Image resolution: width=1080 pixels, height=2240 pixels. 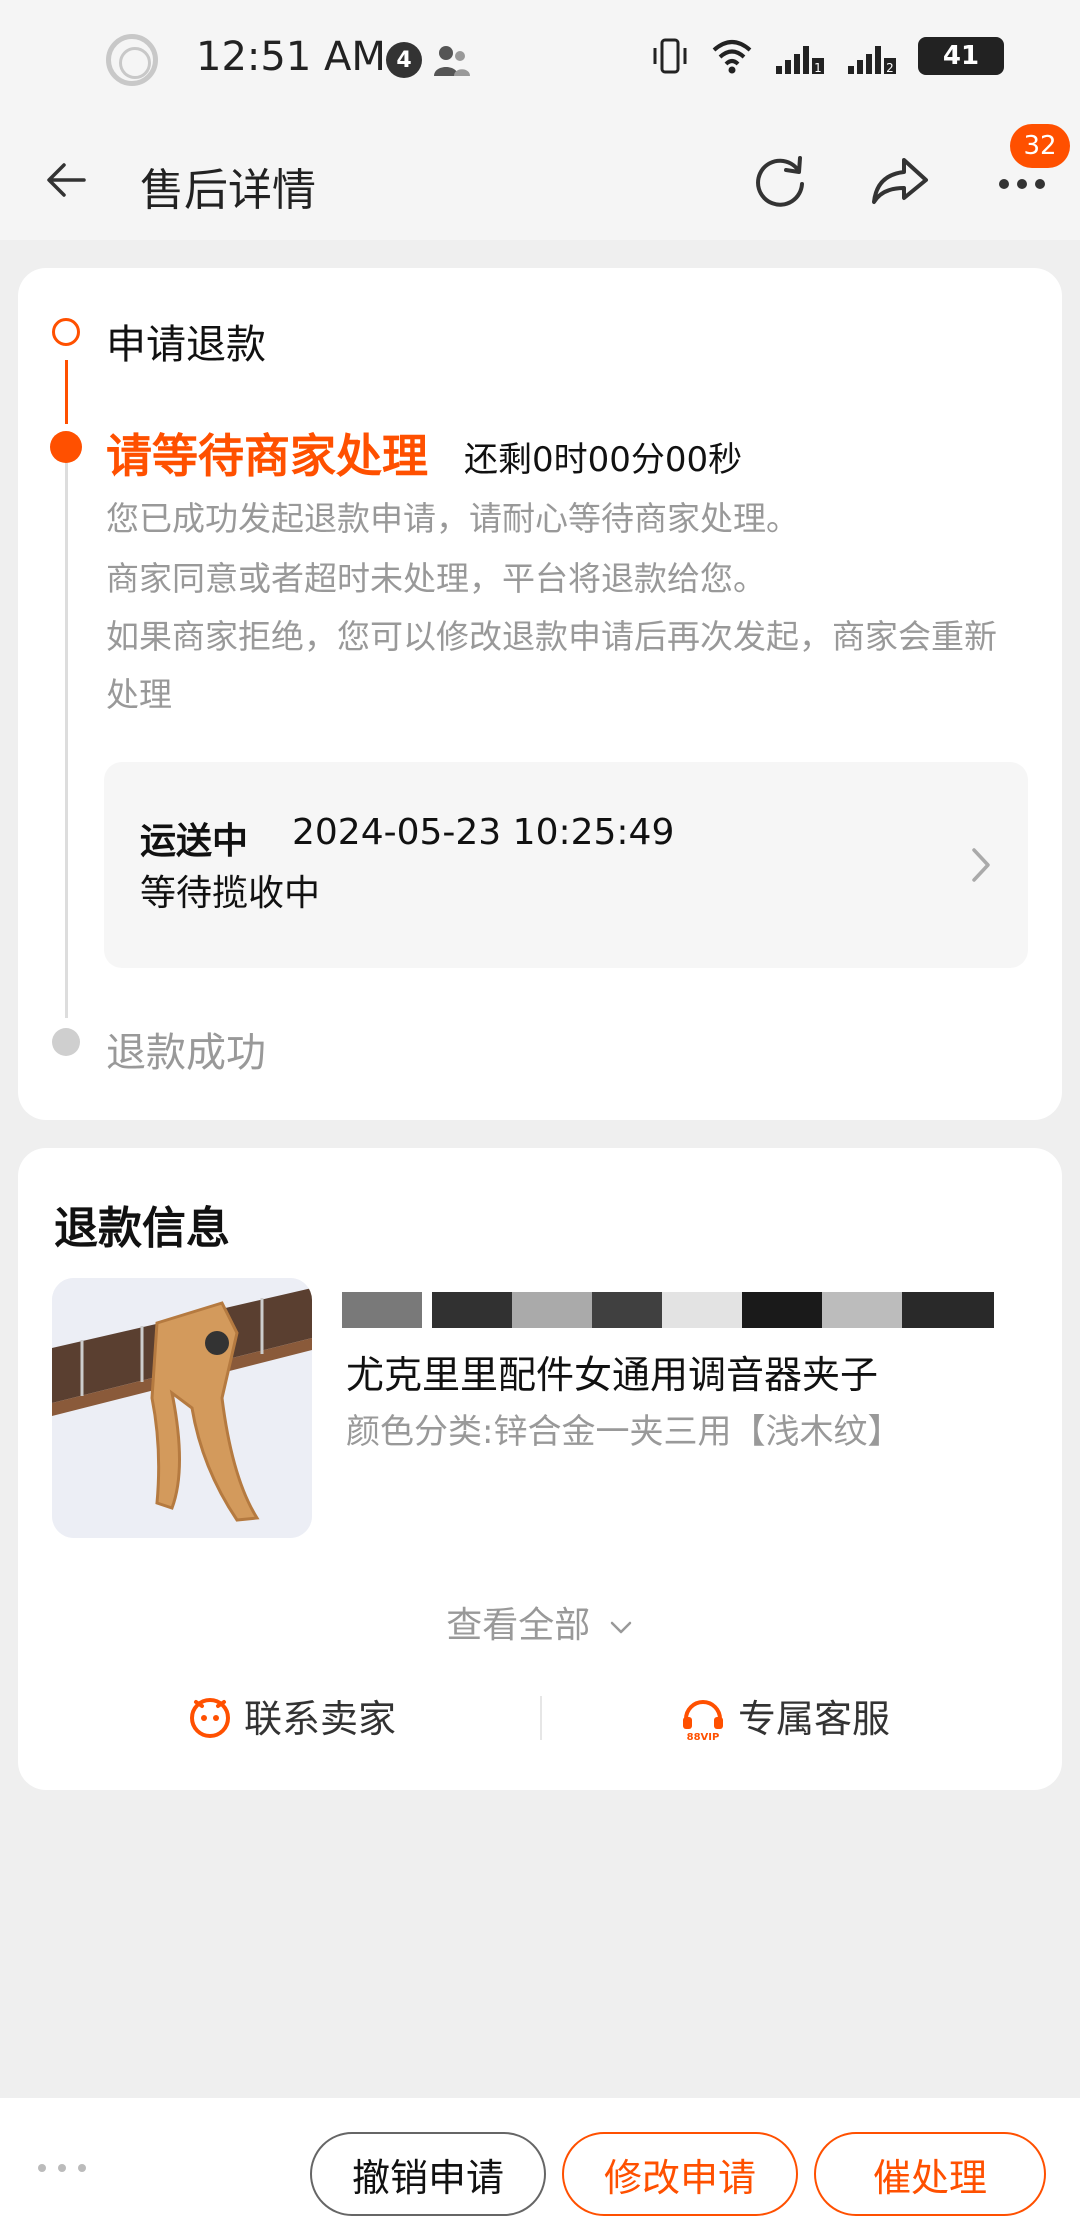 I want to click on more-badge: 32, so click(x=1040, y=146).